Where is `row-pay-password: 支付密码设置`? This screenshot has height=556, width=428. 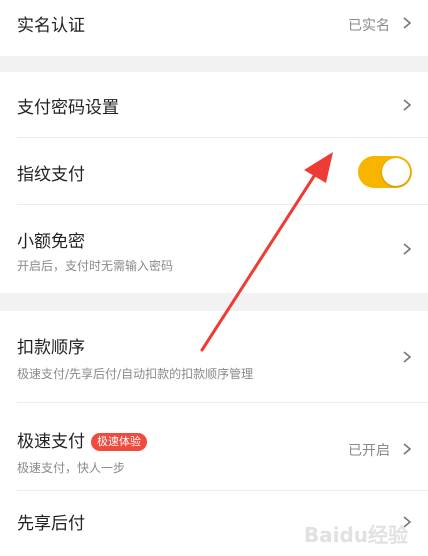 row-pay-password: 支付密码设置 is located at coordinates (214, 105).